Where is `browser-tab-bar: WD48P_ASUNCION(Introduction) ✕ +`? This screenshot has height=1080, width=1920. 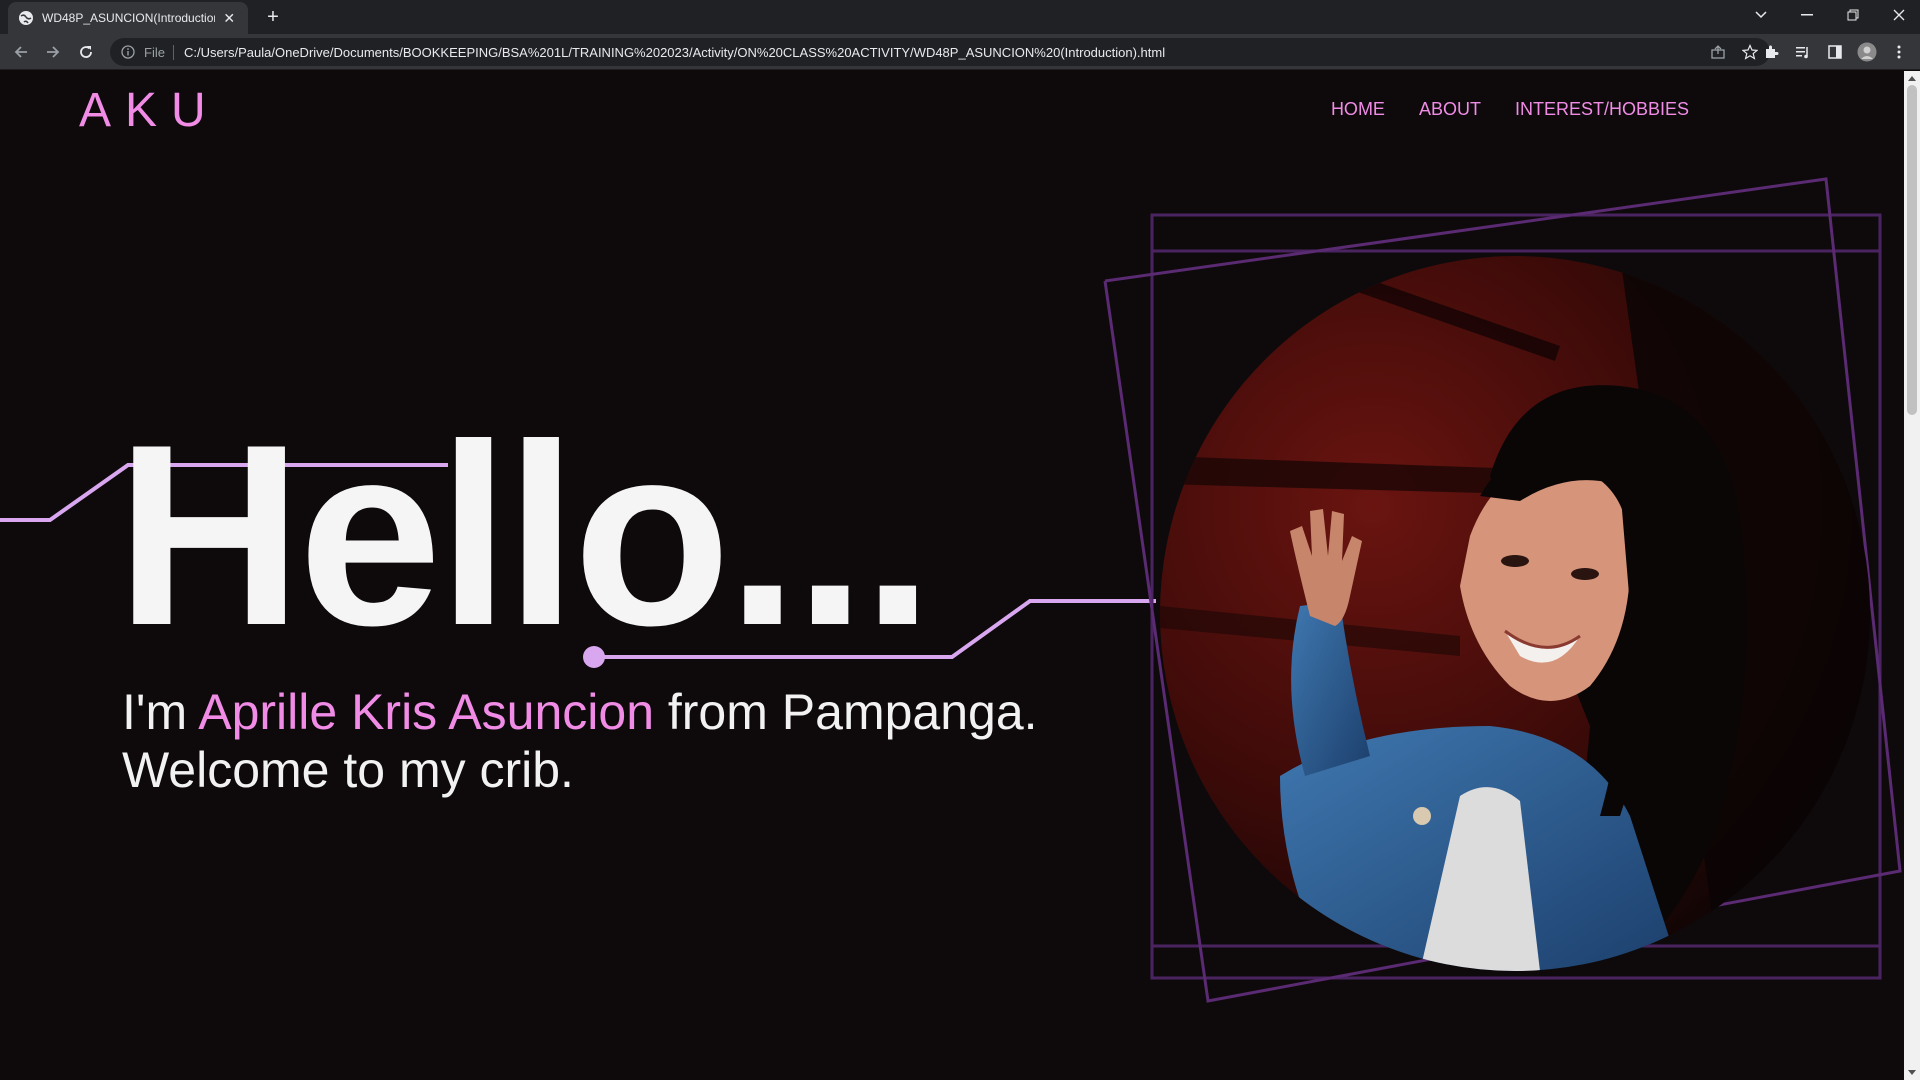 browser-tab-bar: WD48P_ASUNCION(Introduction) ✕ + is located at coordinates (960, 17).